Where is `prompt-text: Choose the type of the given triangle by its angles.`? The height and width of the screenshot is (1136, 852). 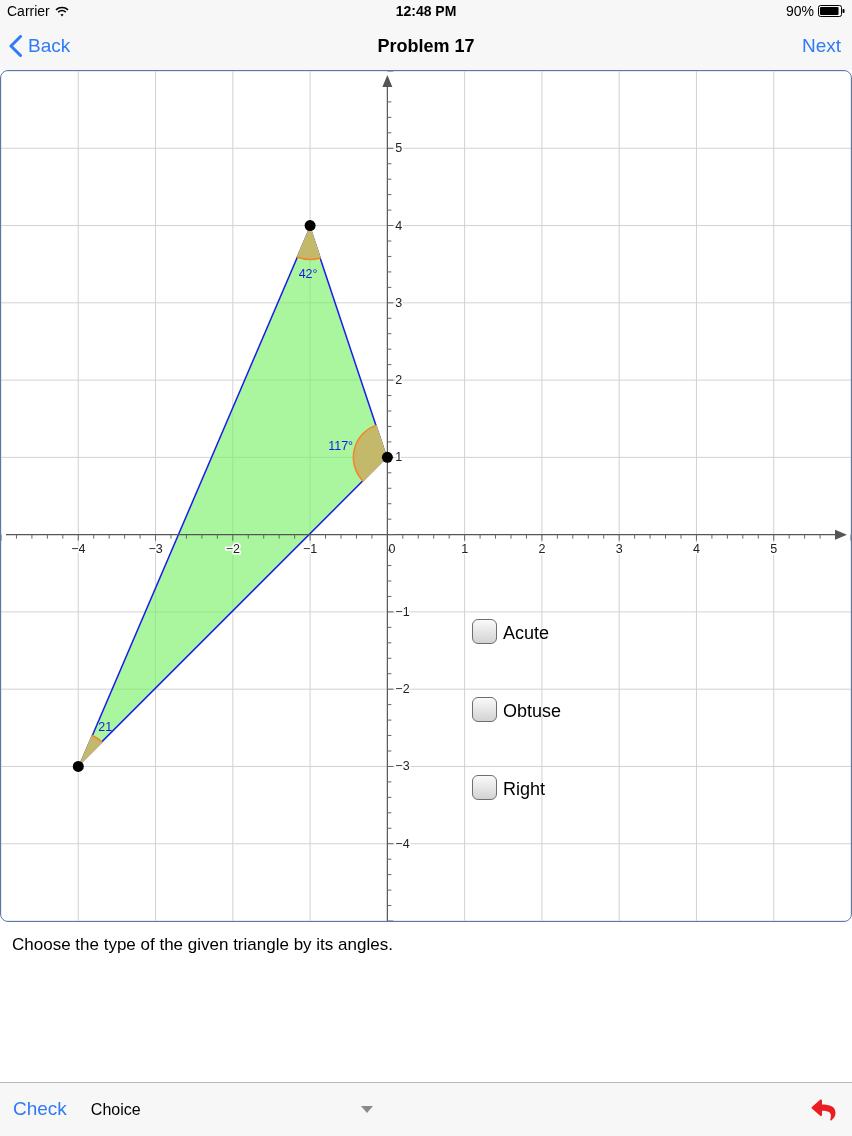
prompt-text: Choose the type of the given triangle by its angles. is located at coordinates (202, 945).